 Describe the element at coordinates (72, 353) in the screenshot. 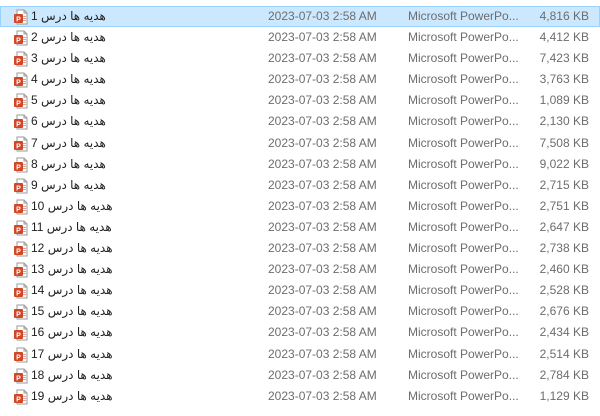

I see `file-name: هدیه ها درس 17` at that location.